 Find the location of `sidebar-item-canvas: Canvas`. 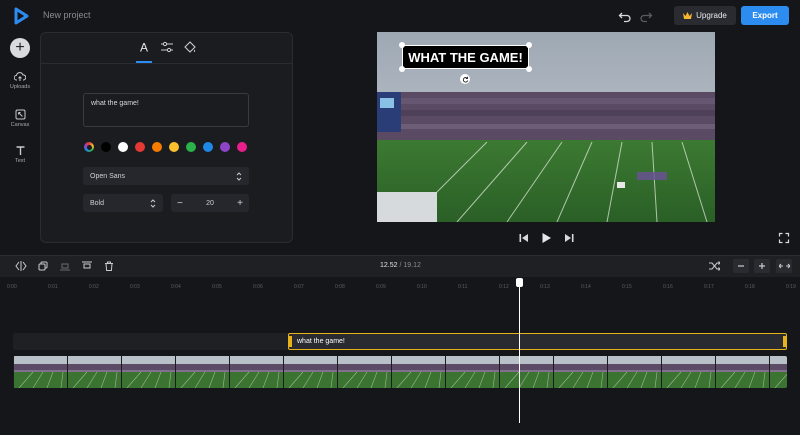

sidebar-item-canvas: Canvas is located at coordinates (20, 118).